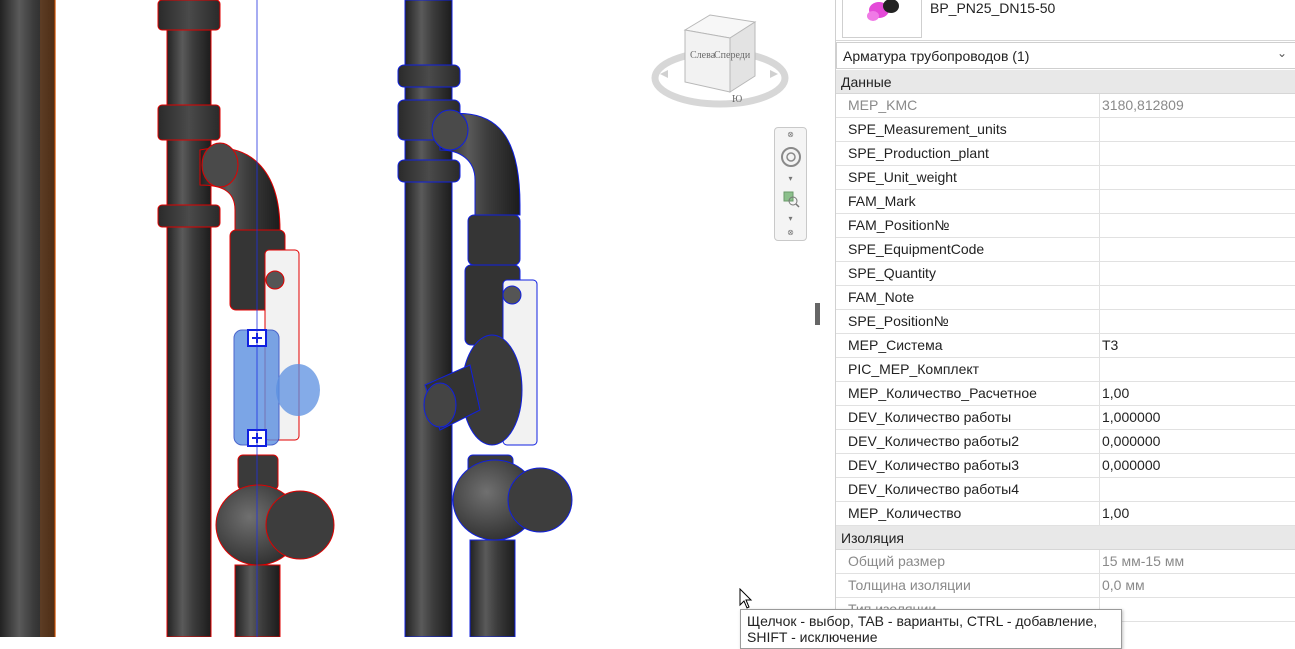 This screenshot has height=649, width=1295. Describe the element at coordinates (918, 153) in the screenshot. I see `property-name: SPE_Production_plant` at that location.